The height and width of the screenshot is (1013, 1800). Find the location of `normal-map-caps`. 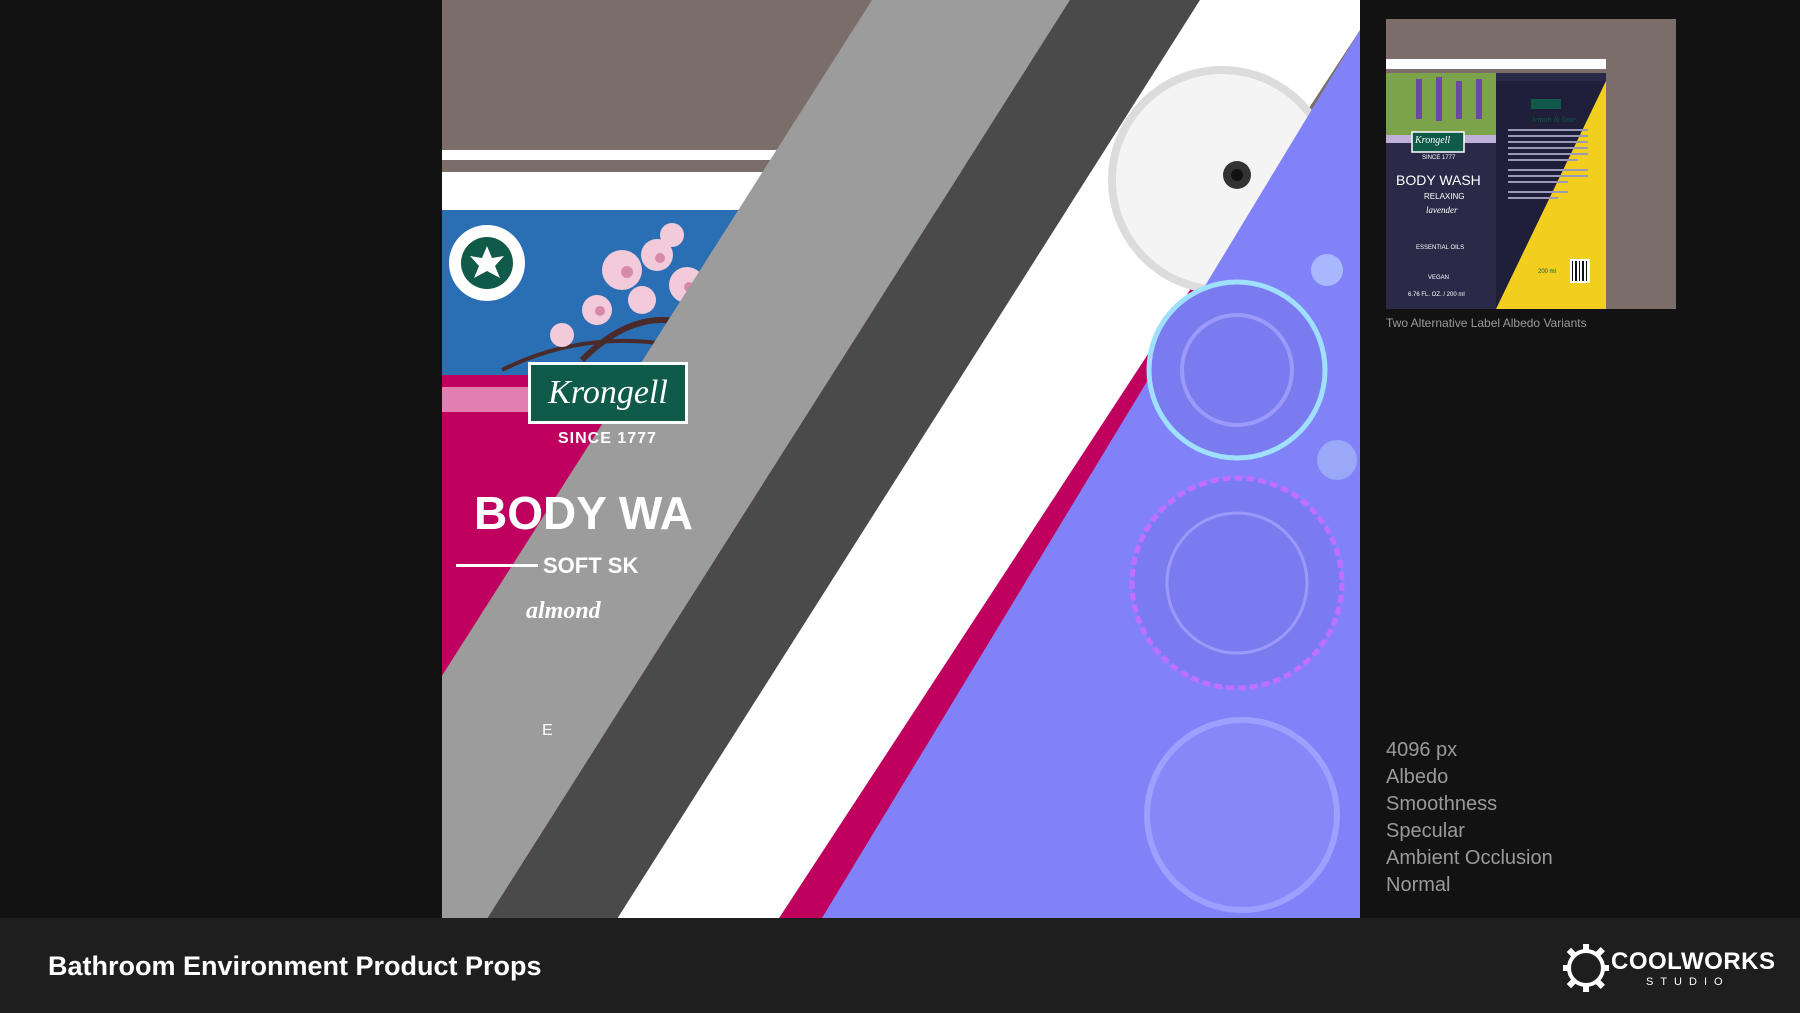

normal-map-caps is located at coordinates (1243, 583).